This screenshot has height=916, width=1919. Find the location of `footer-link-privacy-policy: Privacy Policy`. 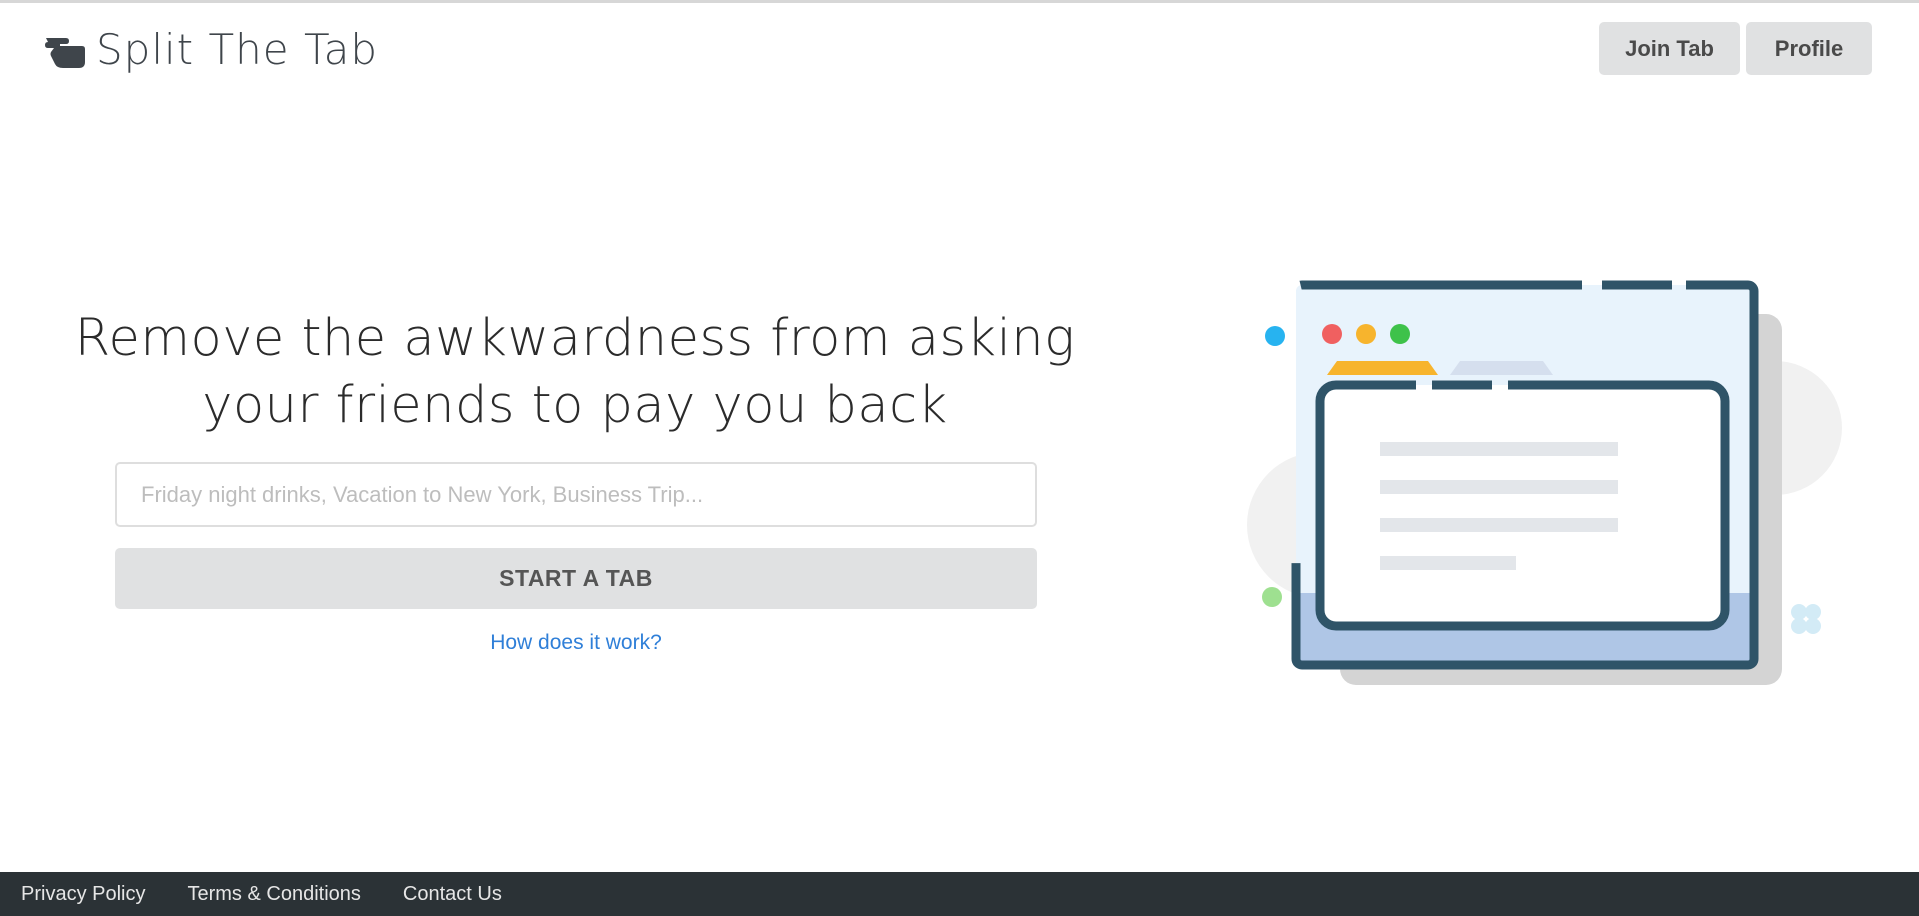

footer-link-privacy-policy: Privacy Policy is located at coordinates (83, 894).